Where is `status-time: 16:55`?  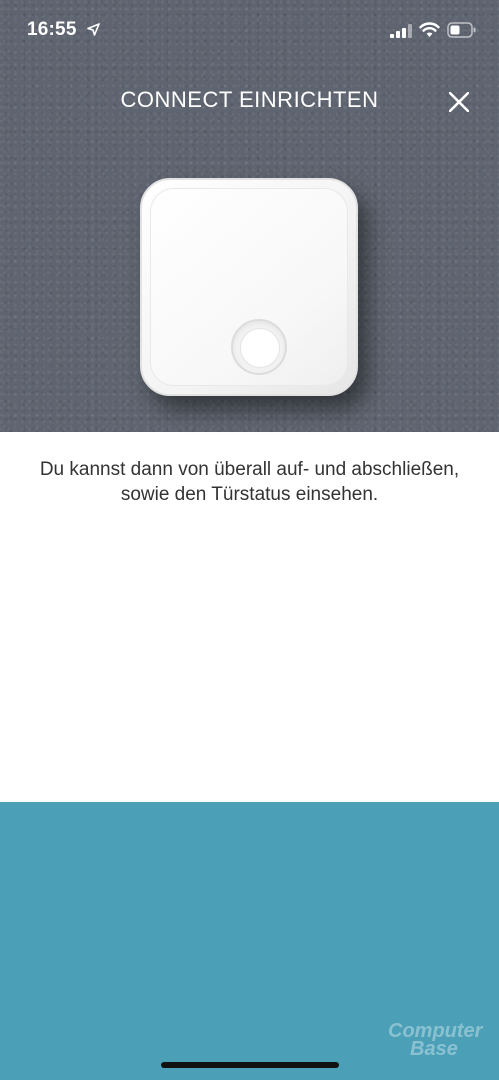
status-time: 16:55 is located at coordinates (52, 29).